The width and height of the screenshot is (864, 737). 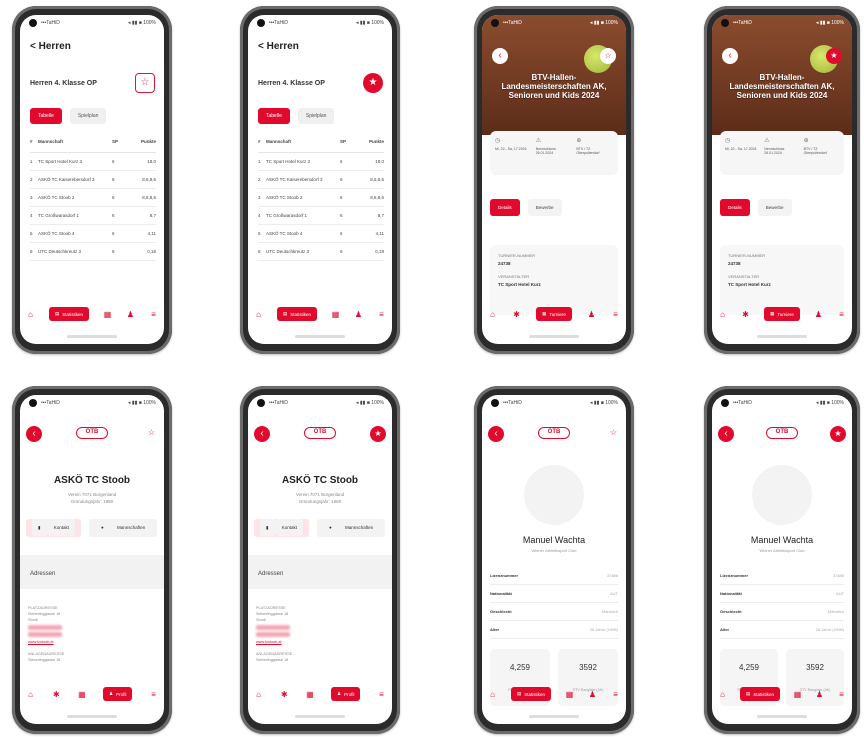 I want to click on club-region: Verein 7071 Burgenland, so click(x=92, y=494).